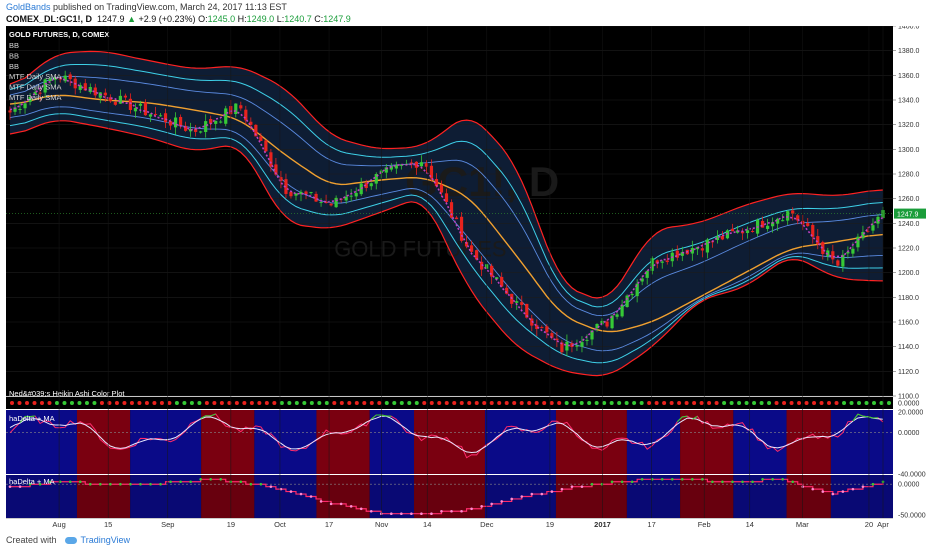 The width and height of the screenshot is (932, 550). I want to click on hadelta-regime-block, so click(707, 442).